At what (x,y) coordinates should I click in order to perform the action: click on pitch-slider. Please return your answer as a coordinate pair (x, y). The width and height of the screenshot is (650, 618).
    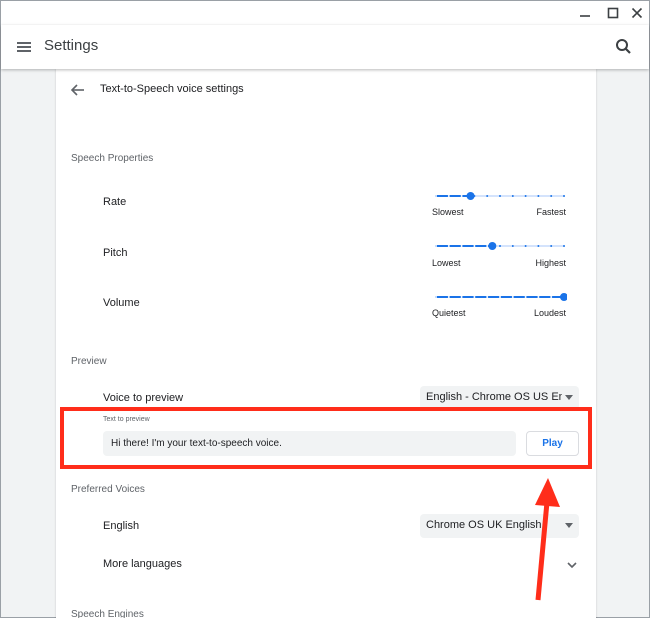
    Looking at the image, I should click on (500, 246).